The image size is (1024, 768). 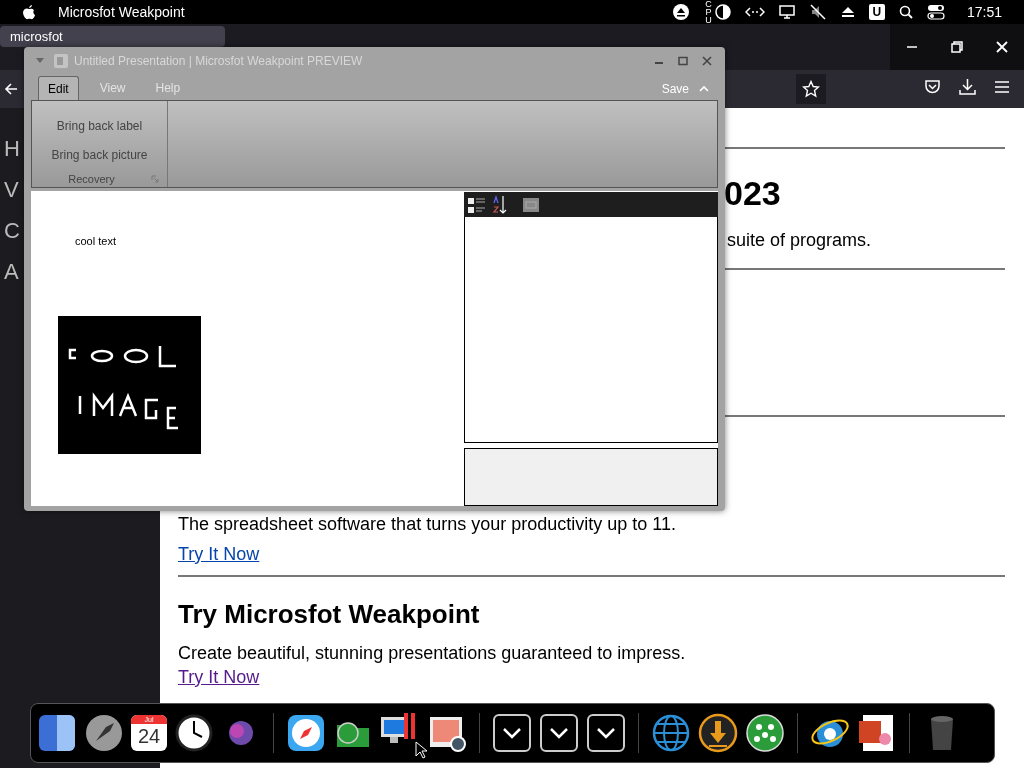 What do you see at coordinates (112, 36) in the screenshot?
I see `browser-tab: microsfot` at bounding box center [112, 36].